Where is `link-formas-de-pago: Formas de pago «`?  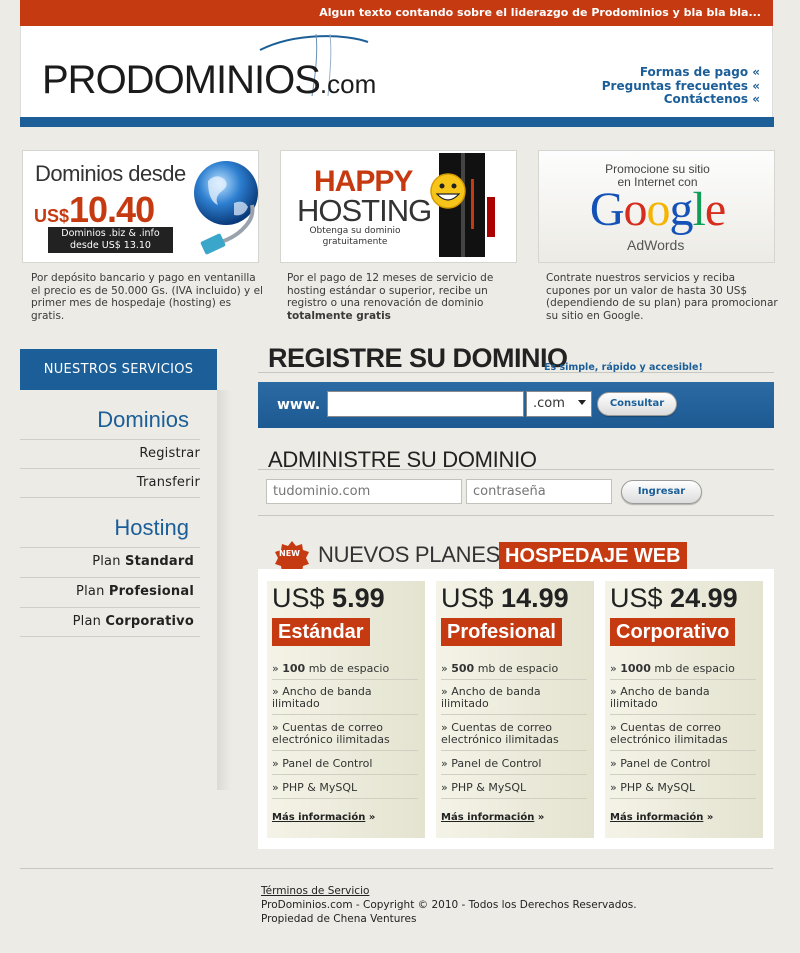
link-formas-de-pago: Formas de pago « is located at coordinates (700, 72).